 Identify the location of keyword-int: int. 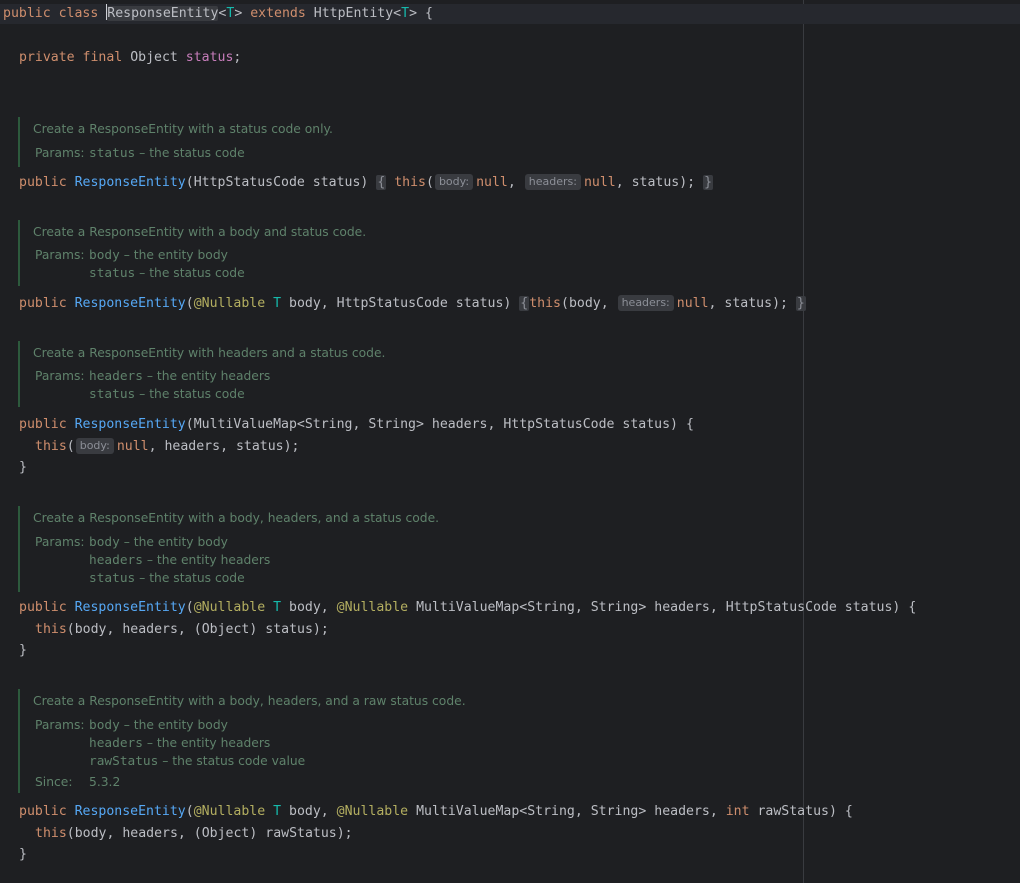
(737, 811).